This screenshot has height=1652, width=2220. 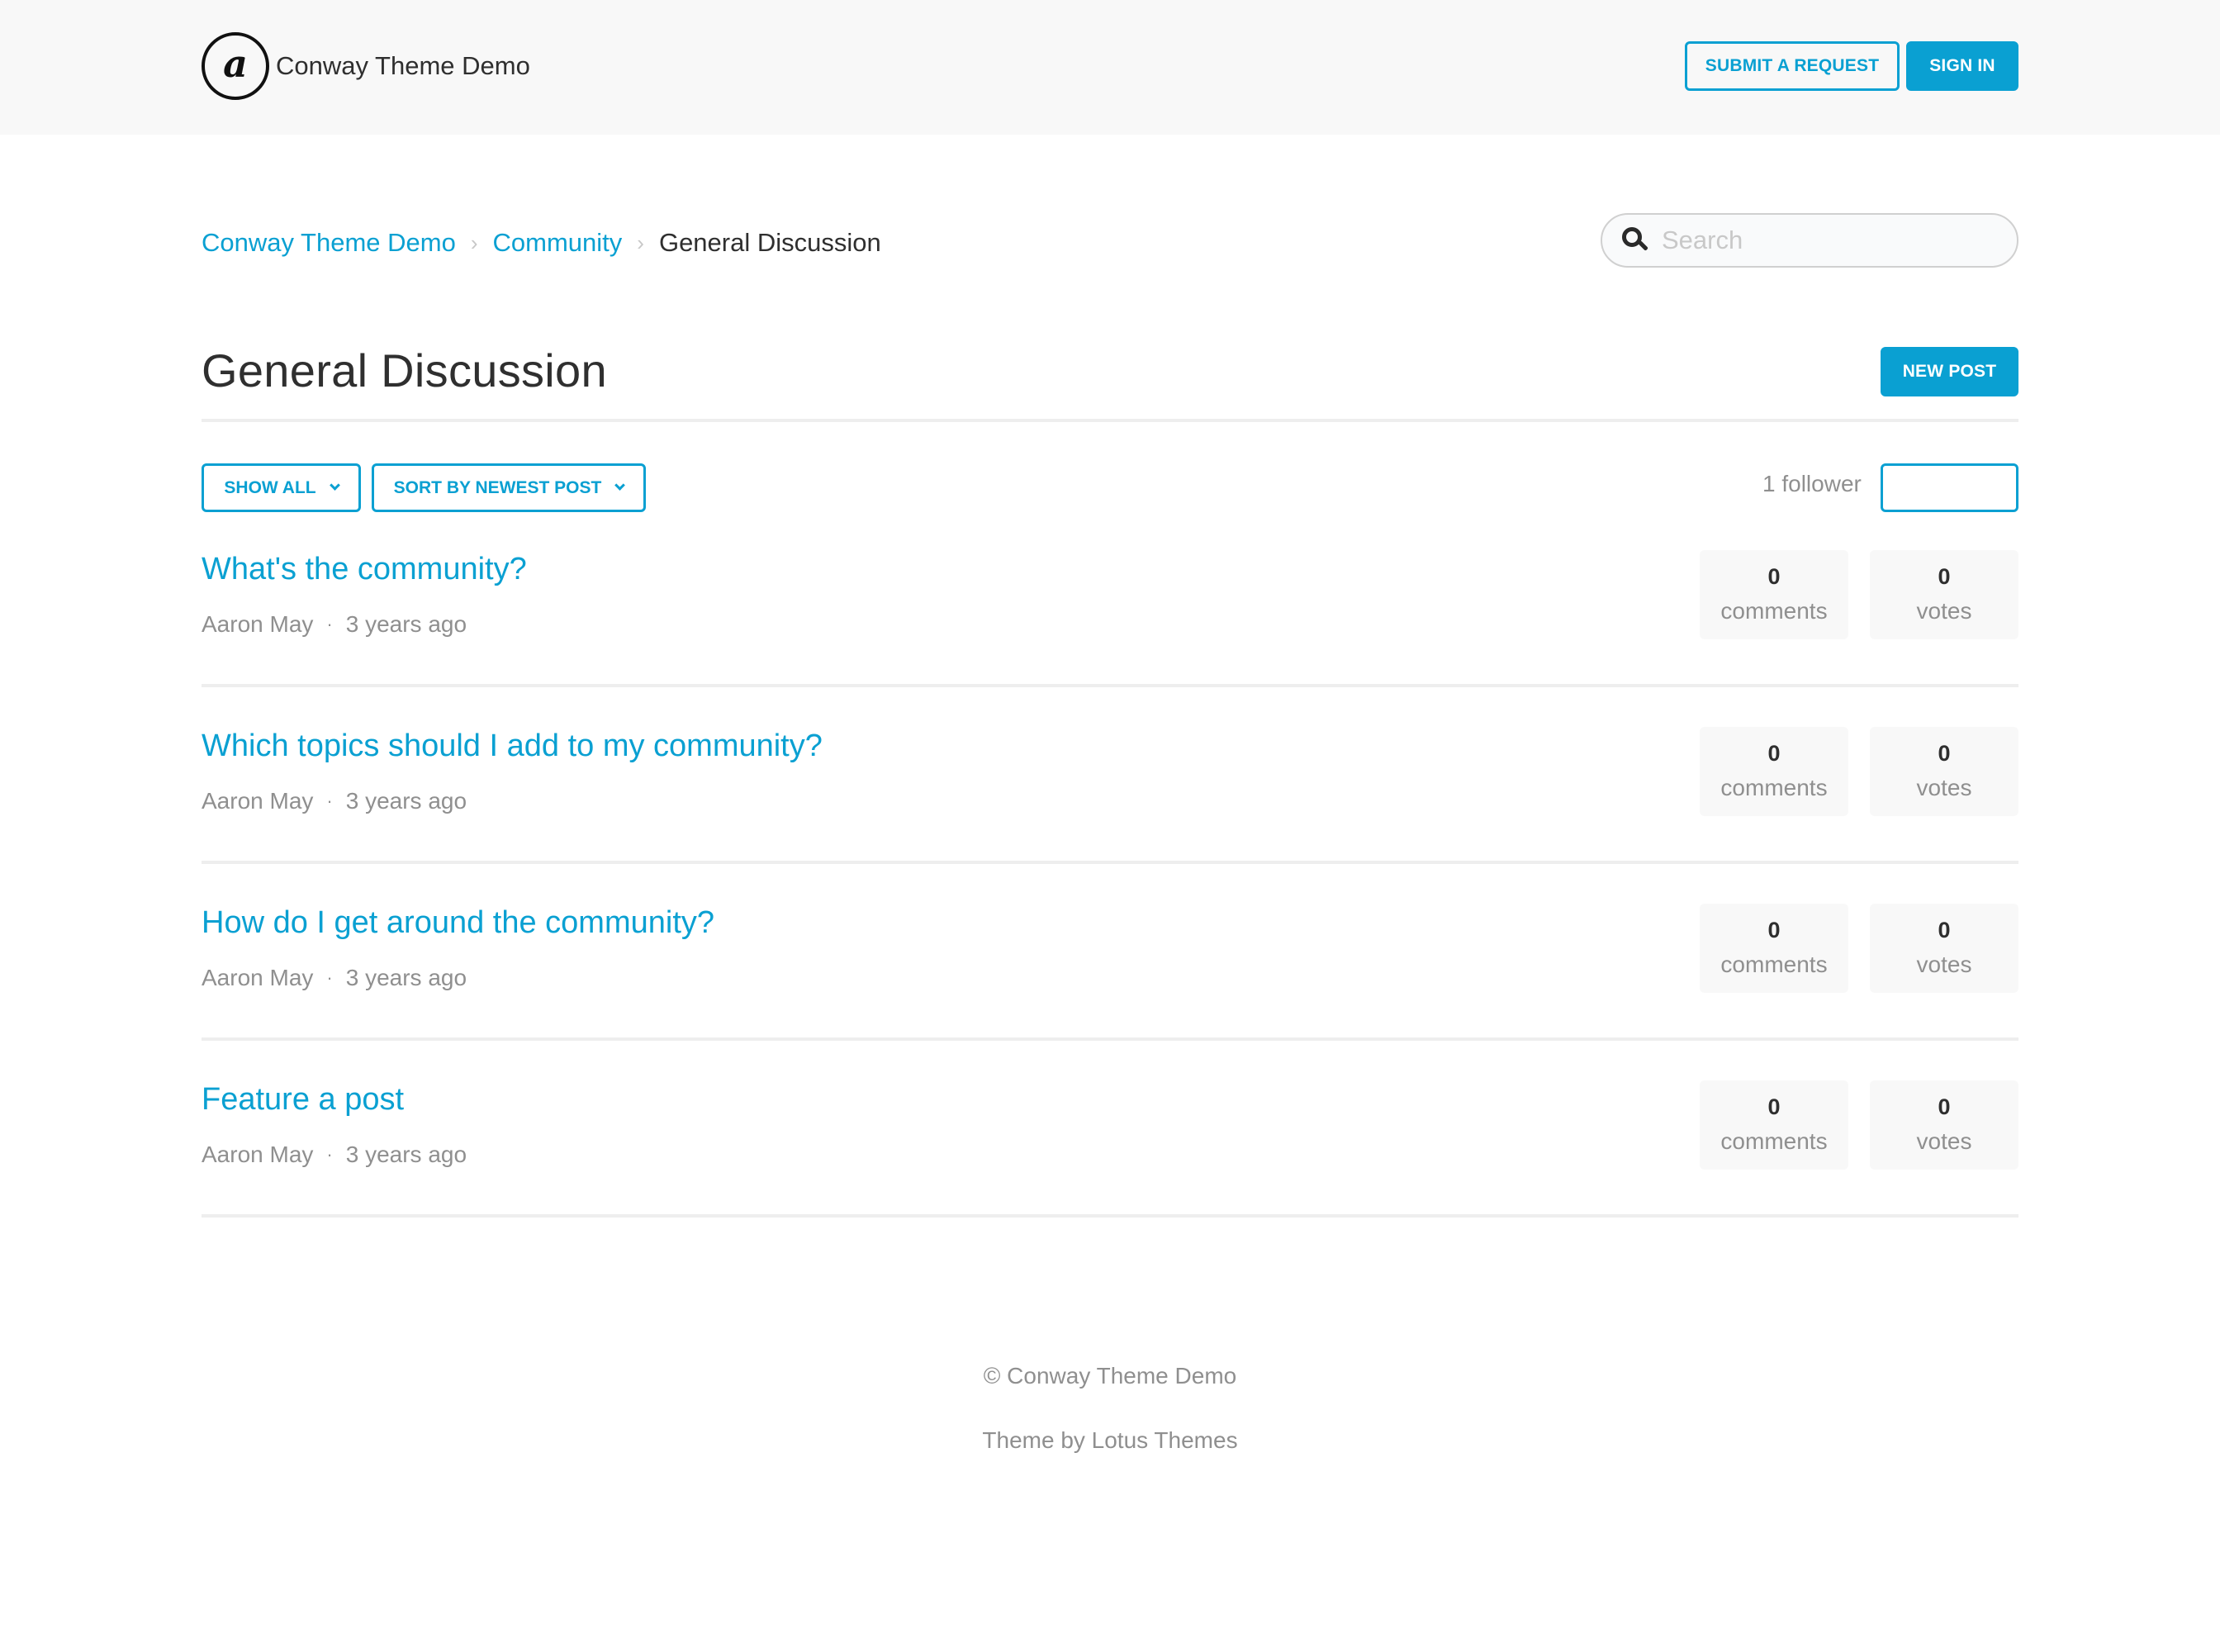 I want to click on new-post-button: NEW POST, so click(x=1950, y=371).